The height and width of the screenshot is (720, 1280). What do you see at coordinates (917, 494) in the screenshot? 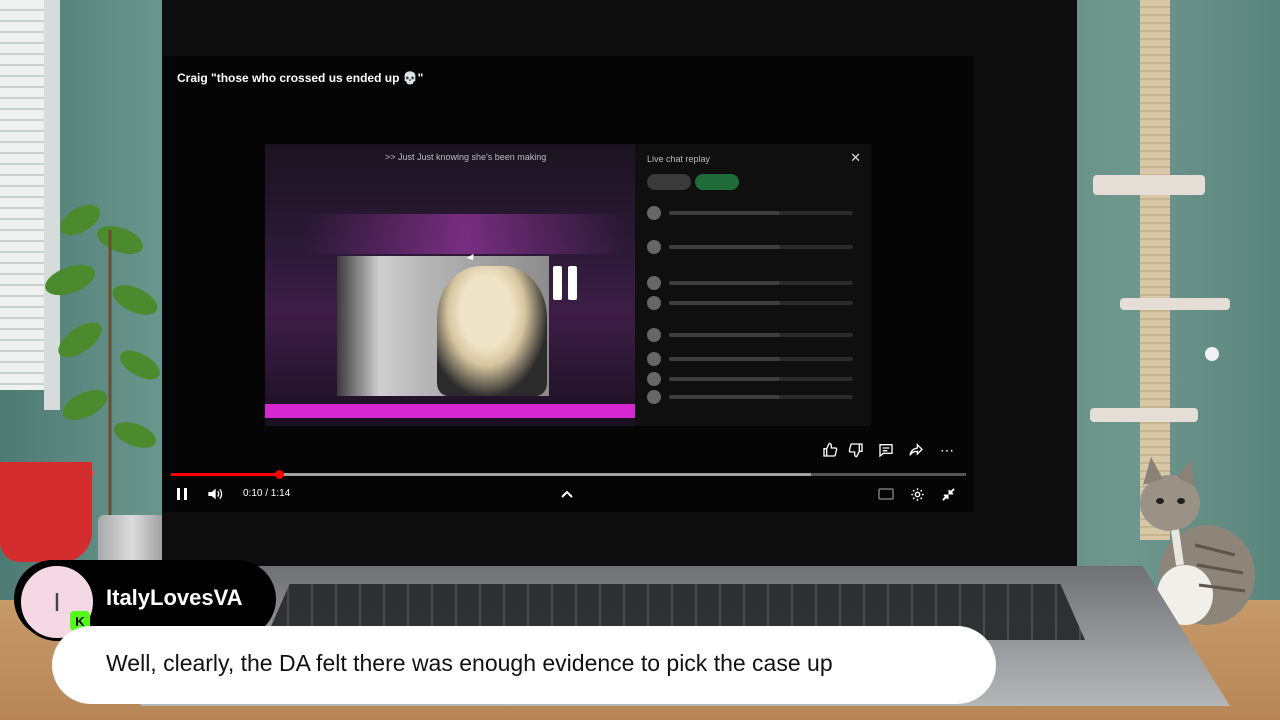
I see `settings-gear-icon` at bounding box center [917, 494].